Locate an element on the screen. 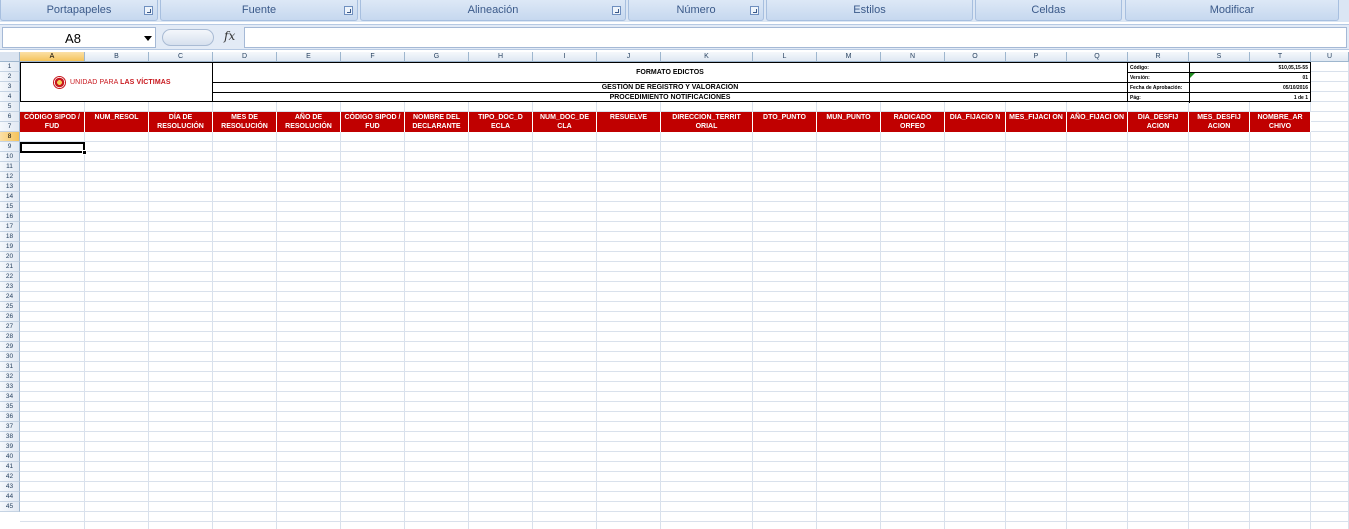 The image size is (1349, 529). column-header-n: N is located at coordinates (913, 57).